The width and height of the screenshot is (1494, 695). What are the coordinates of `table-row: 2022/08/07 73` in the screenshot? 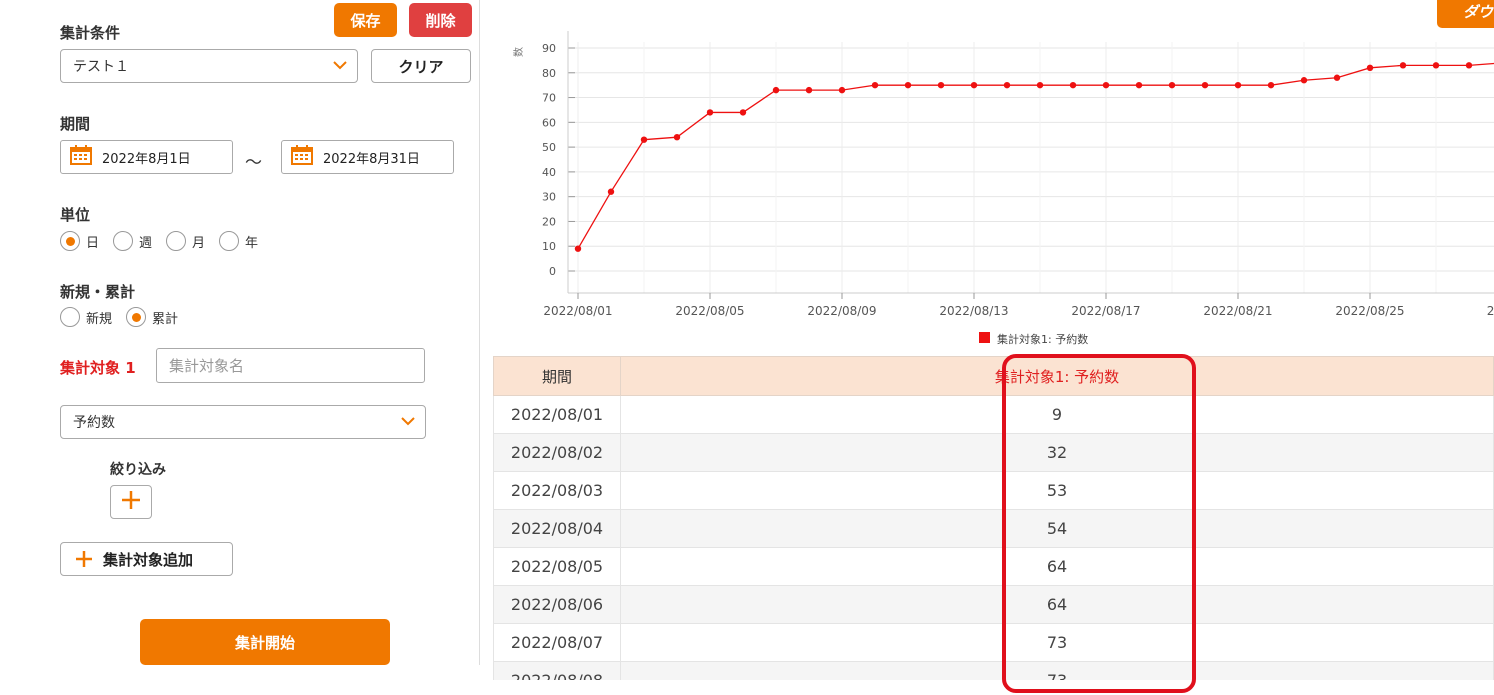 It's located at (993, 642).